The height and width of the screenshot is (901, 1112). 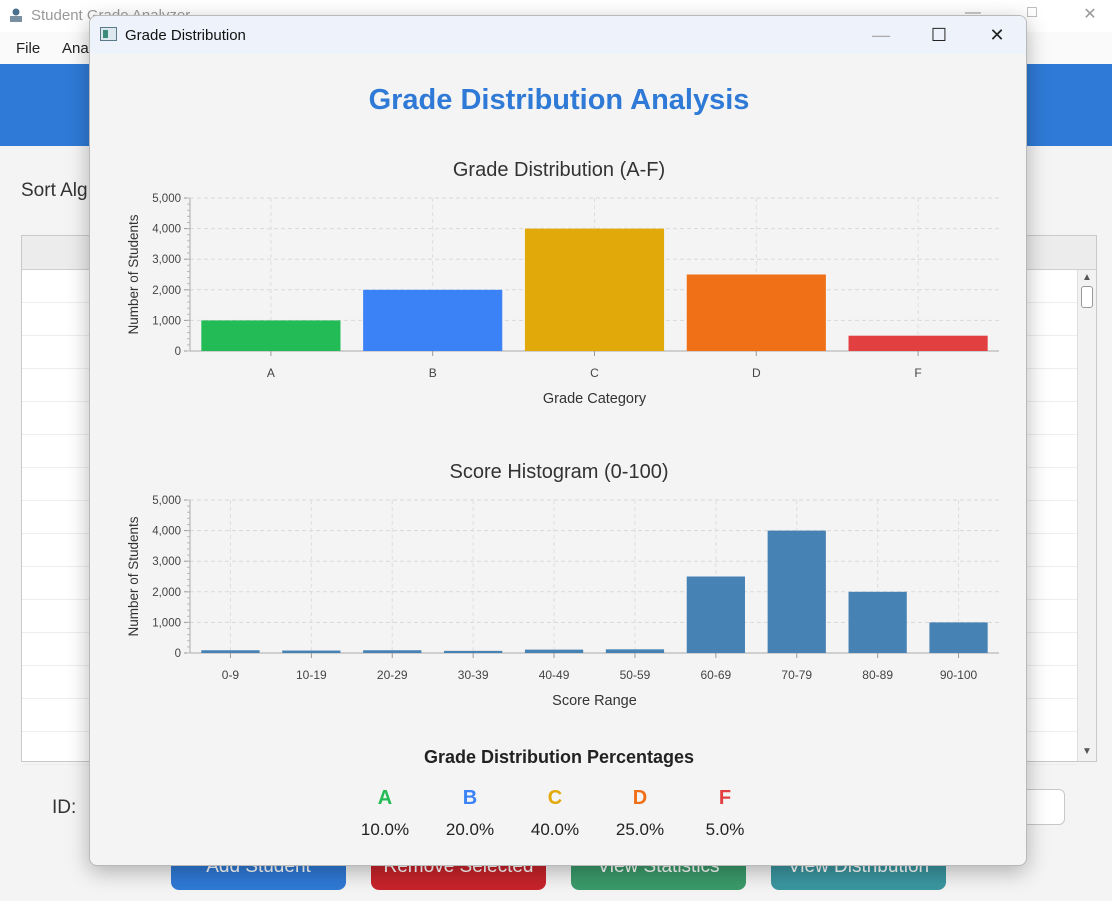 I want to click on x-axis-label: Score Range, so click(x=594, y=701).